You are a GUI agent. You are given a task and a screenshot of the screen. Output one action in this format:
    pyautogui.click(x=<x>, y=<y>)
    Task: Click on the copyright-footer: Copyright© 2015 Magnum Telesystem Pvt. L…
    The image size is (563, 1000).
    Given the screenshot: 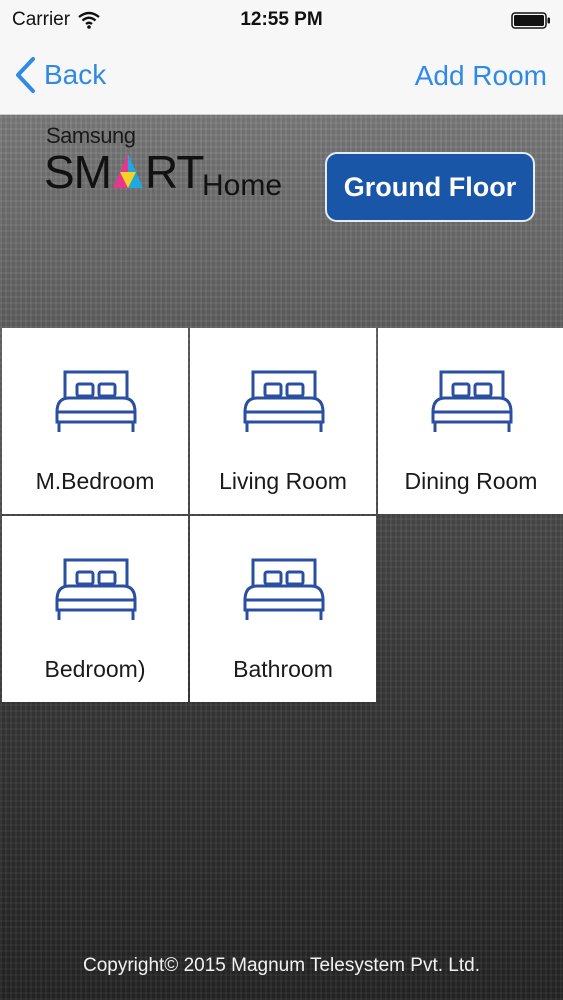 What is the action you would take?
    pyautogui.click(x=281, y=965)
    